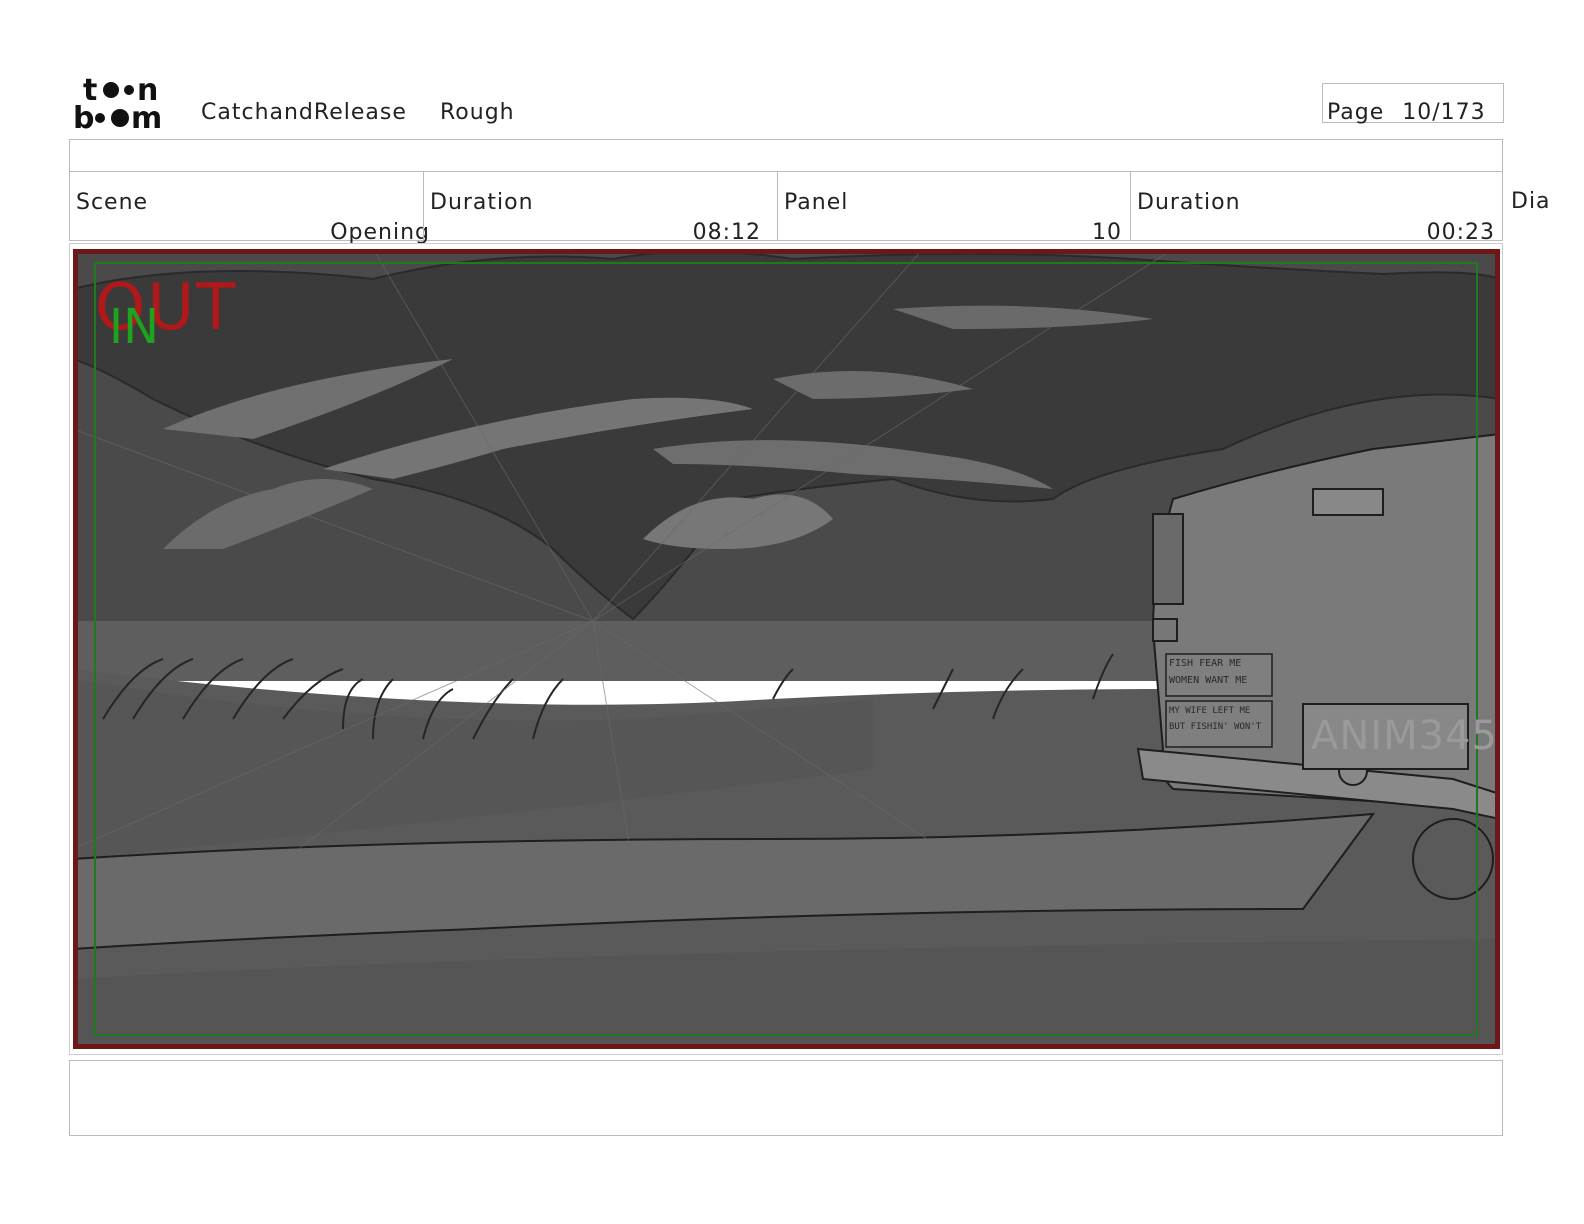  Describe the element at coordinates (128, 104) in the screenshot. I see `toon-boom-logo: t n b m` at that location.